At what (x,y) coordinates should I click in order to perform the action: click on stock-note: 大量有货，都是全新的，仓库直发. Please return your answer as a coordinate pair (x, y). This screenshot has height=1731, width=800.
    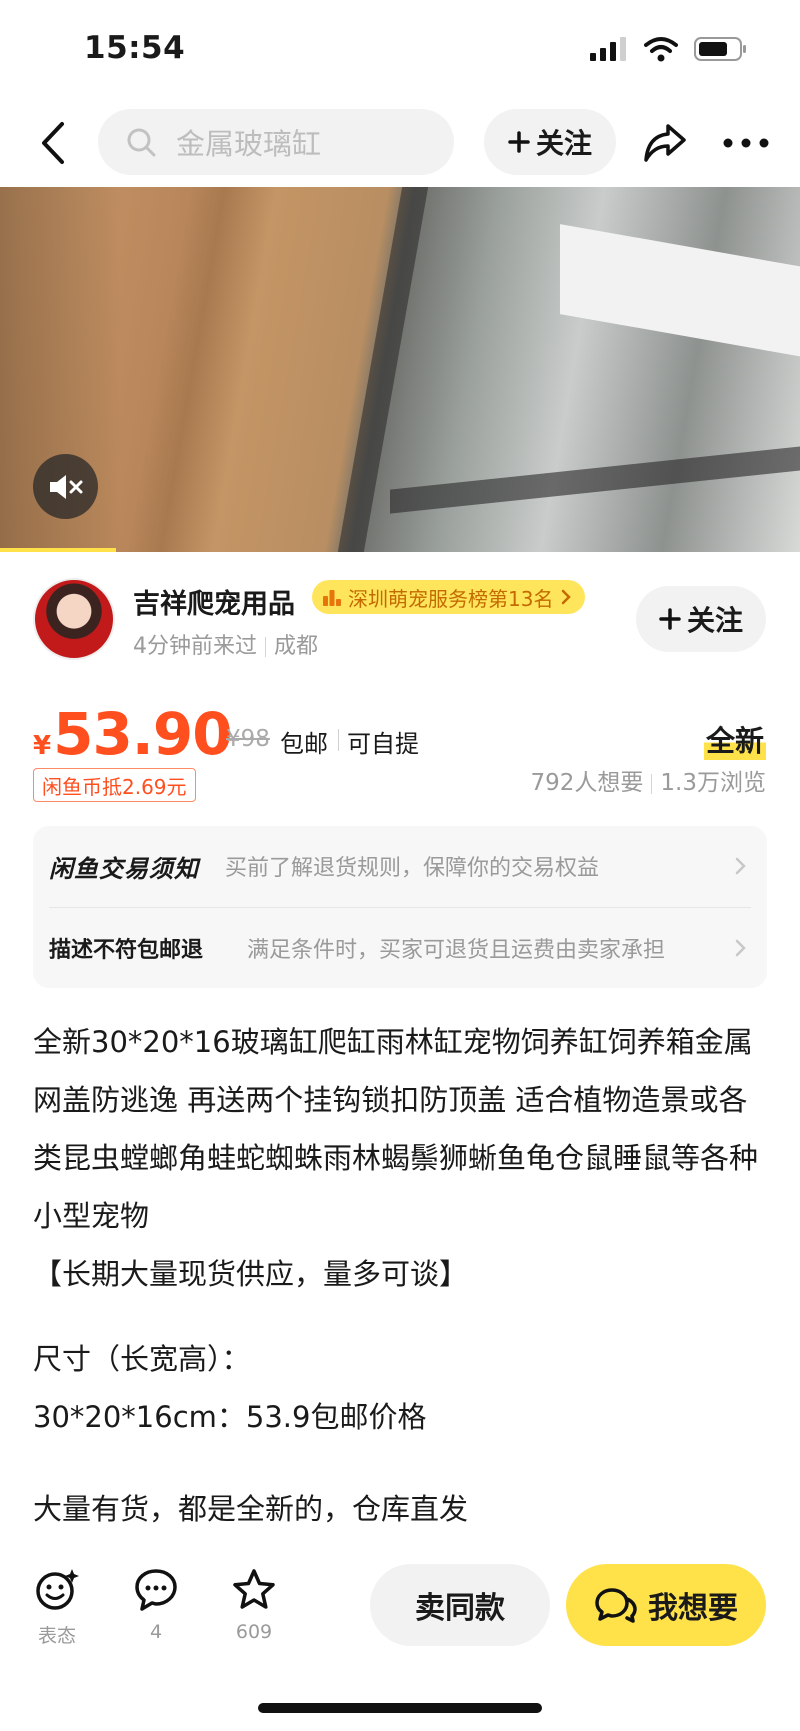
    Looking at the image, I should click on (251, 1509).